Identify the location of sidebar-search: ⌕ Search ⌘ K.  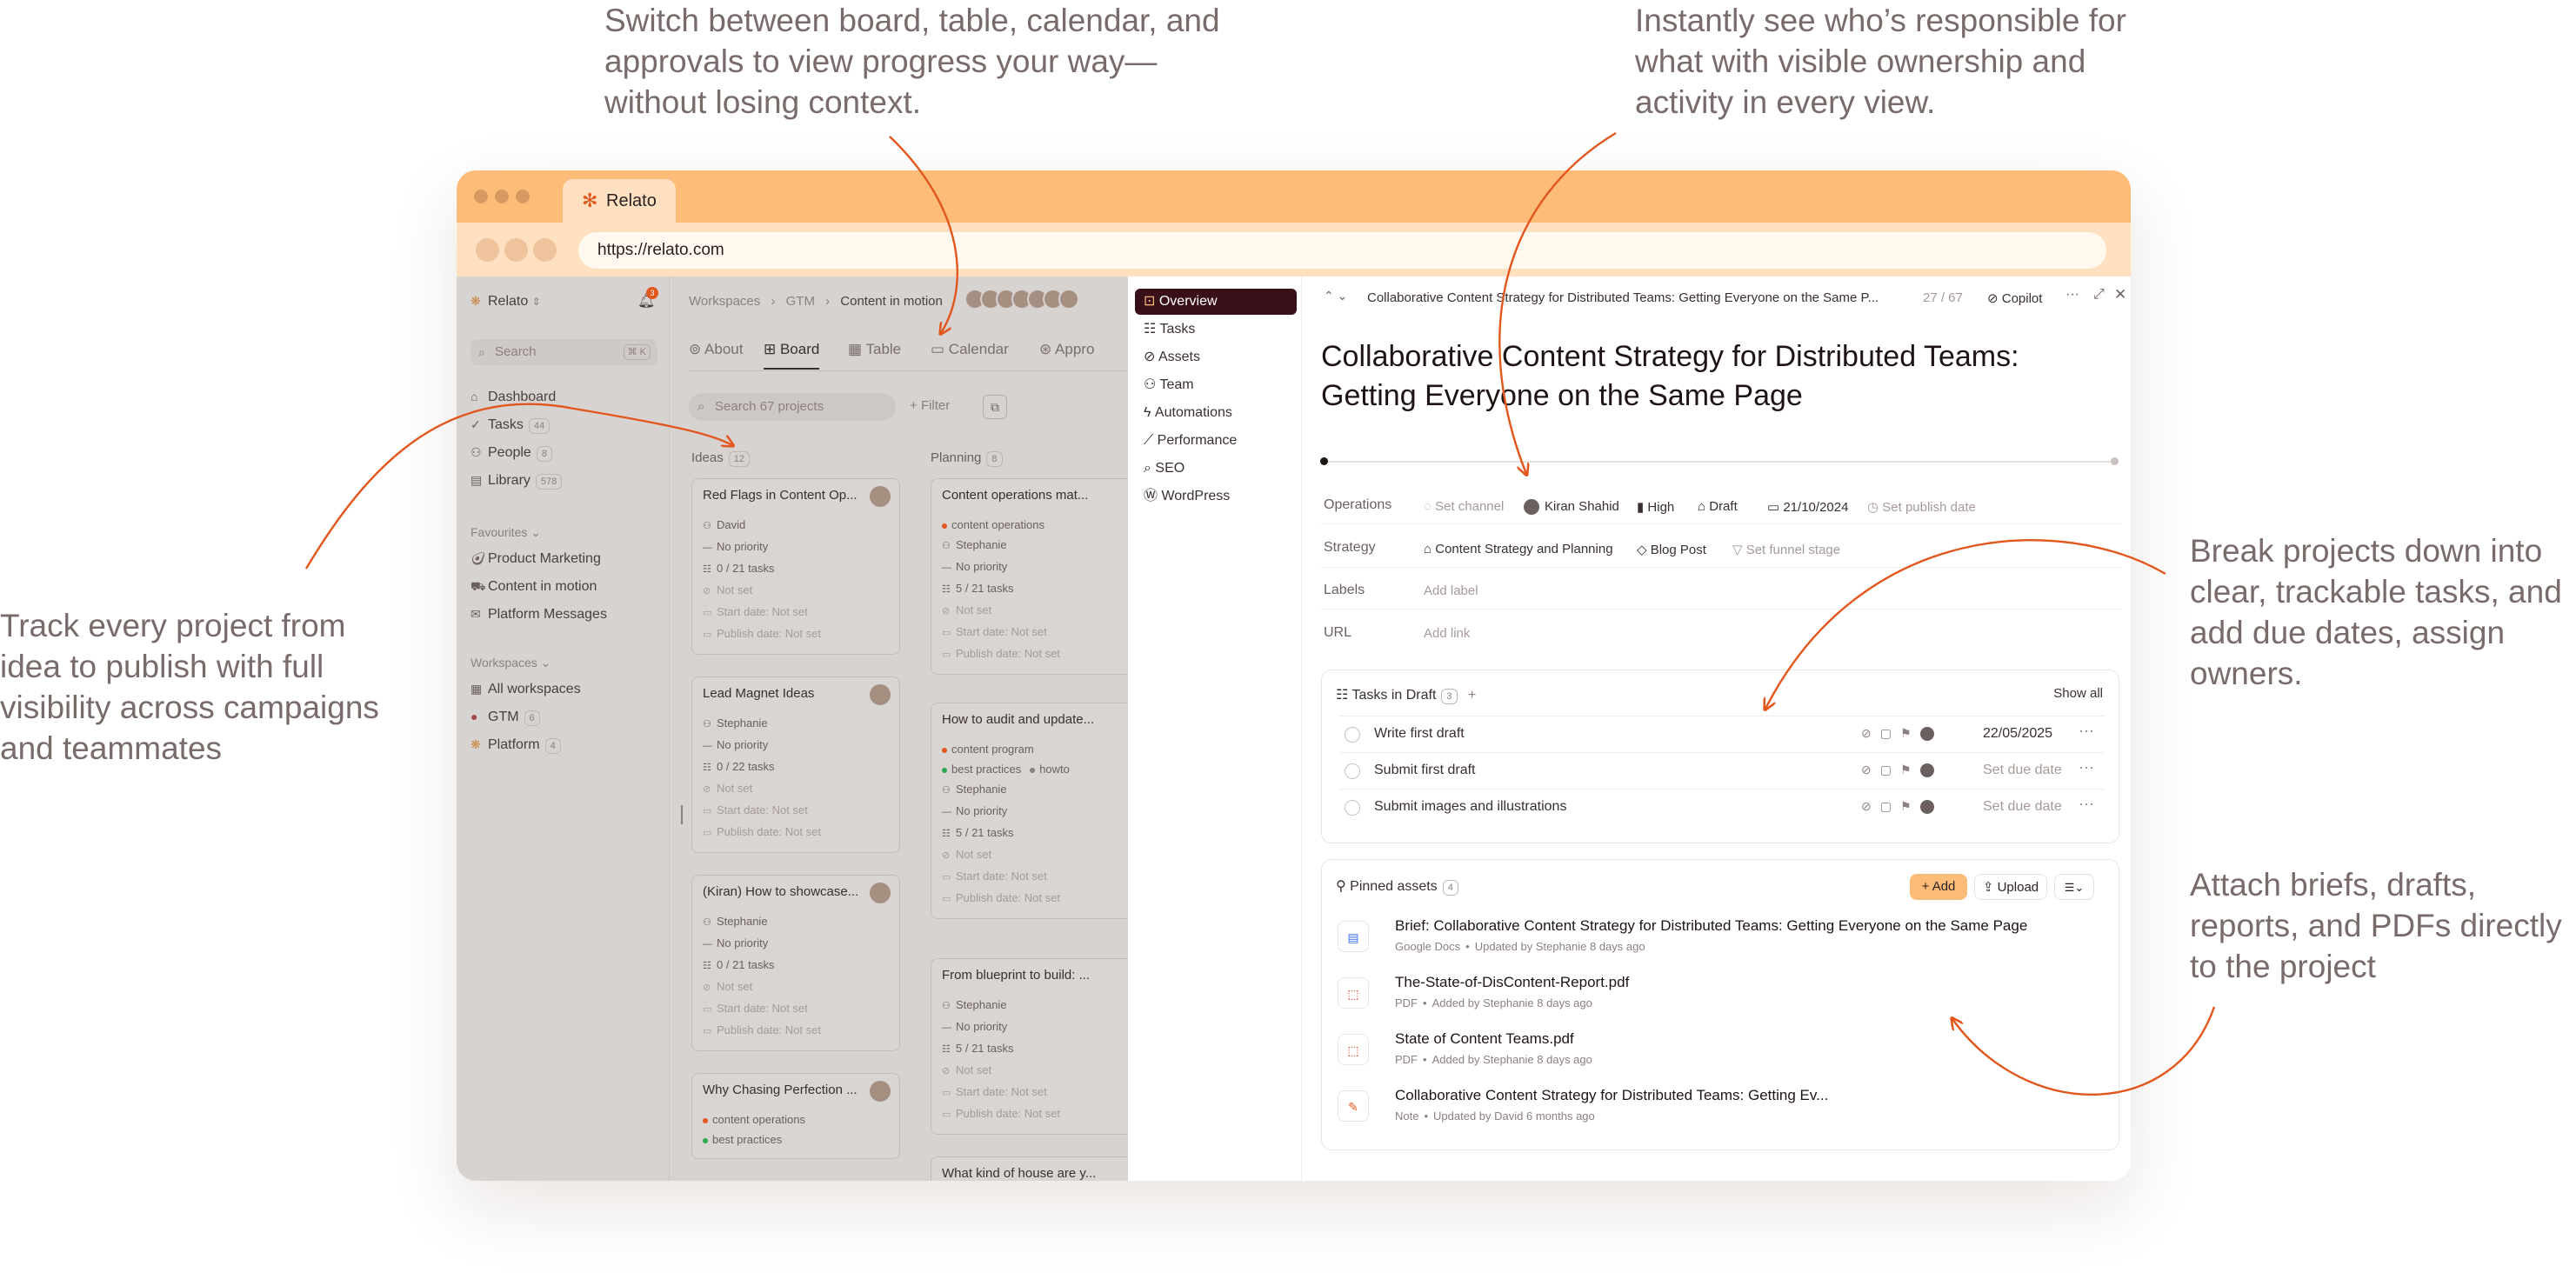
(563, 352).